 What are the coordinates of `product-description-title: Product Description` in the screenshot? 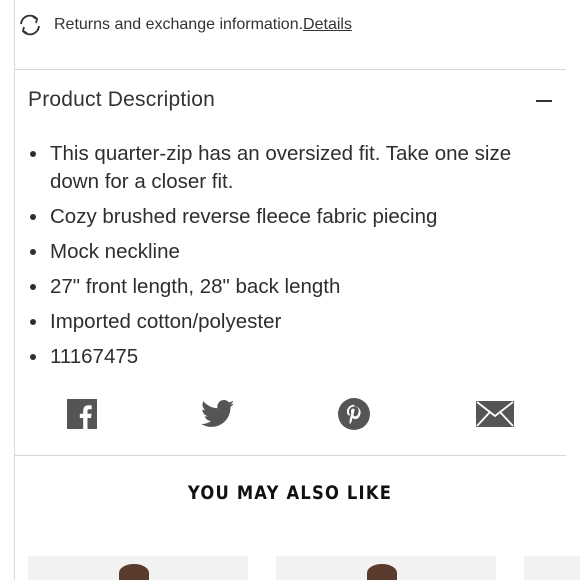 It's located at (121, 100).